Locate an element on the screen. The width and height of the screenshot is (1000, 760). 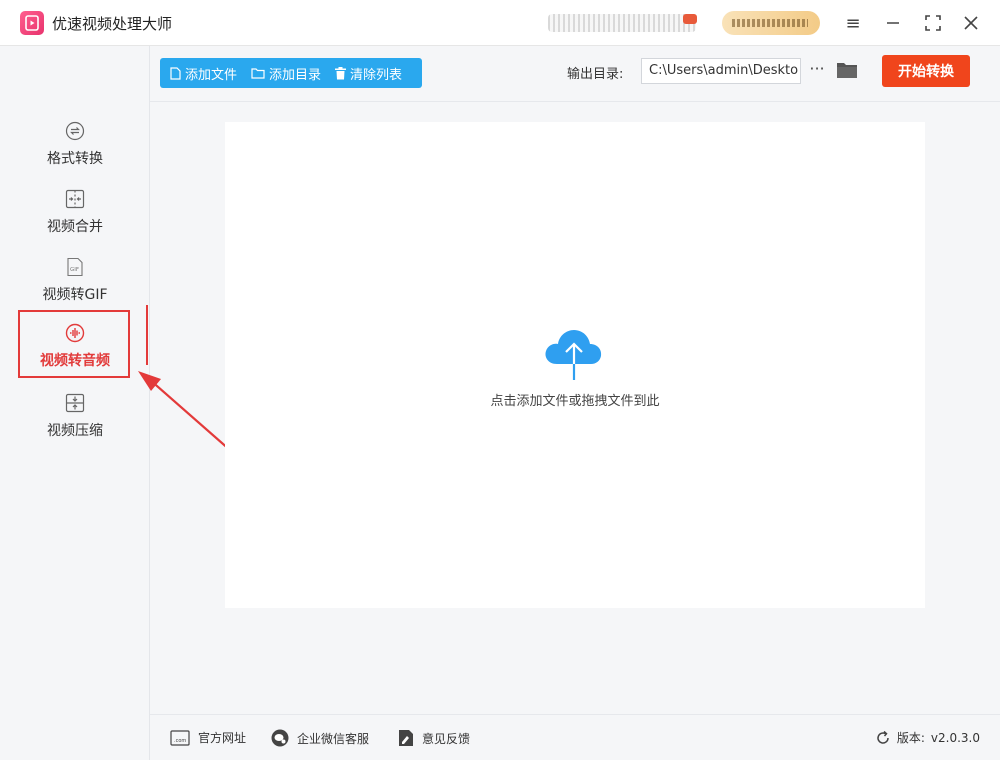
format-convert-icon is located at coordinates (75, 131).